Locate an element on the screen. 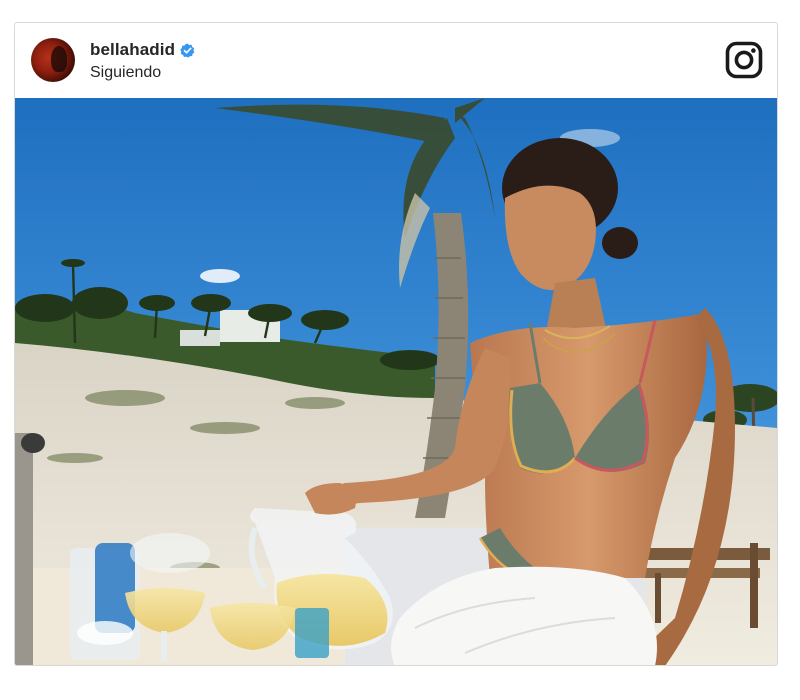  post-header: bellahadid Siguiendo is located at coordinates (396, 61).